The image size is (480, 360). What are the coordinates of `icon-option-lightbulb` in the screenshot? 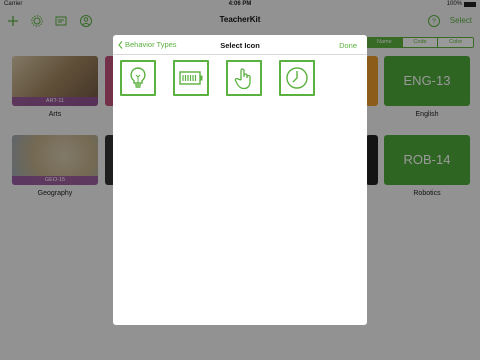 It's located at (138, 78).